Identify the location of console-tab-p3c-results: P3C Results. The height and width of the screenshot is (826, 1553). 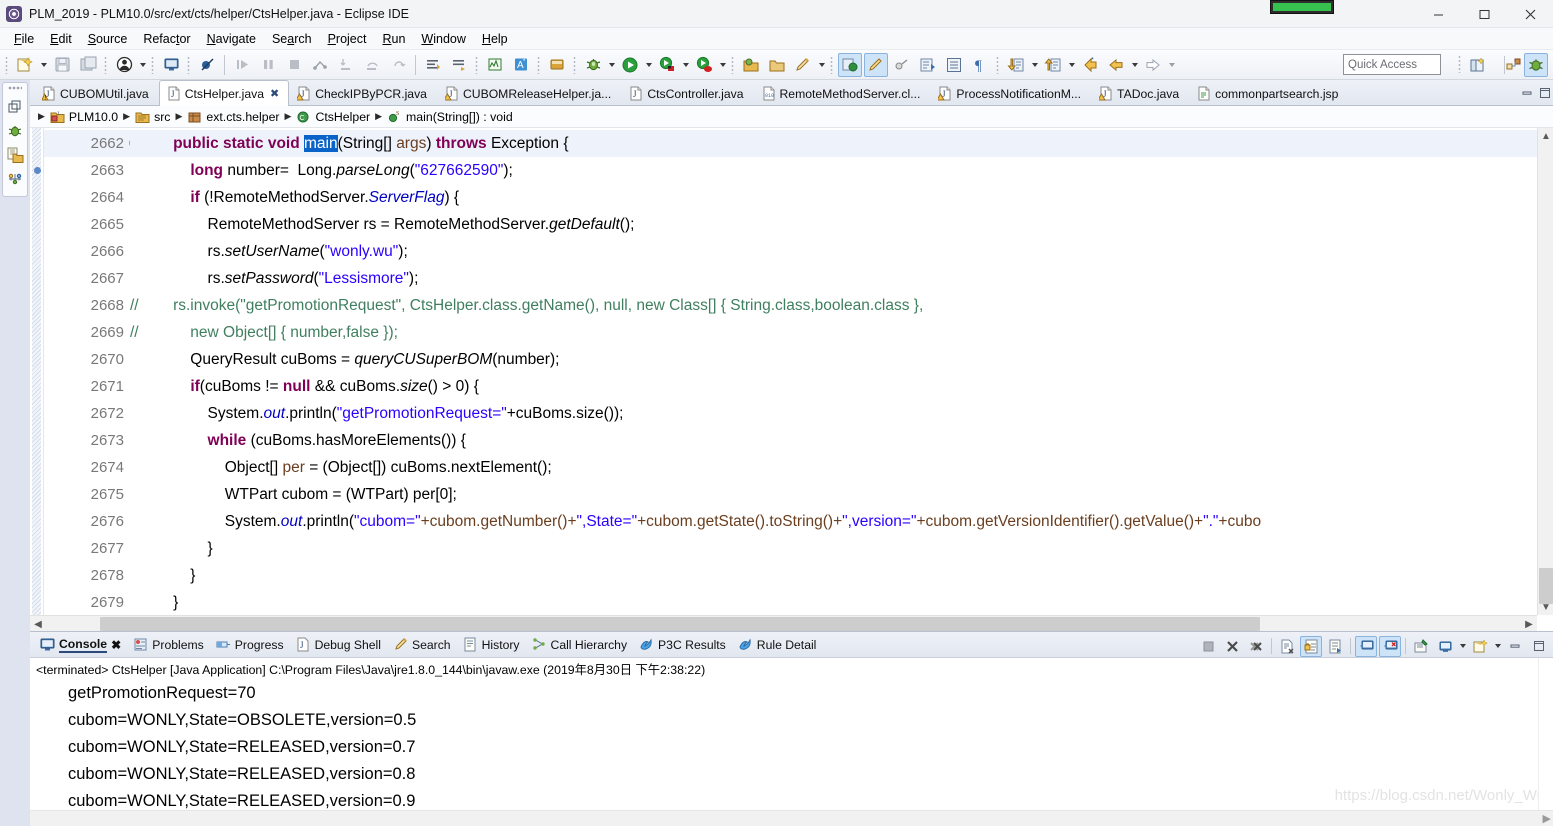
(684, 644).